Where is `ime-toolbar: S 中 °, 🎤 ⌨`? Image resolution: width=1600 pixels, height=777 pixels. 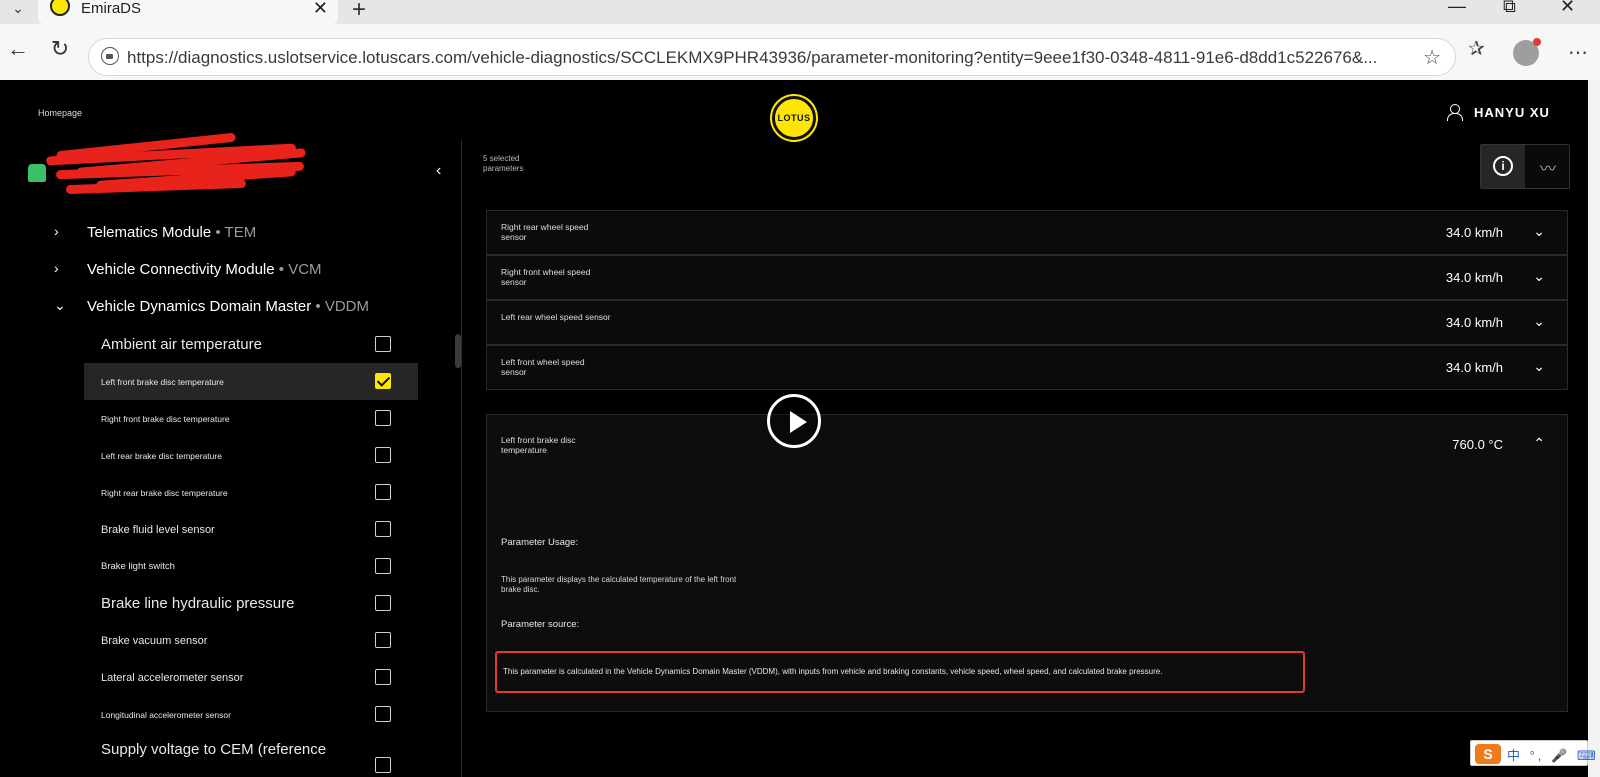 ime-toolbar: S 中 °, 🎤 ⌨ is located at coordinates (1533, 753).